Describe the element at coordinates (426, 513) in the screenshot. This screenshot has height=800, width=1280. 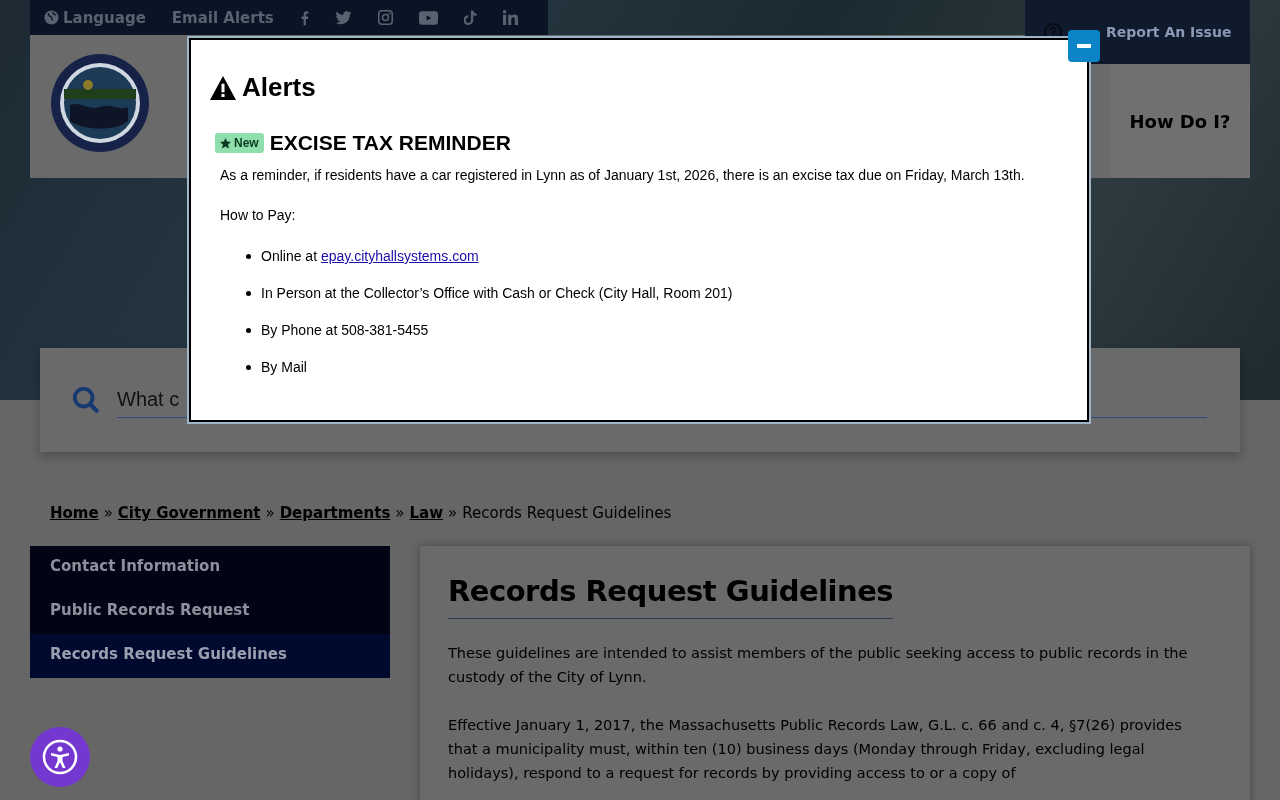
I see `breadcrumb-link: Law` at that location.